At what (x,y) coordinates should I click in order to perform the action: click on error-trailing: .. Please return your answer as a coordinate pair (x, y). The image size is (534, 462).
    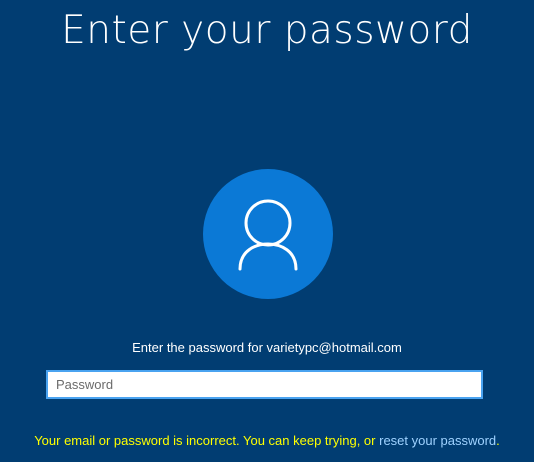
    Looking at the image, I should click on (498, 440).